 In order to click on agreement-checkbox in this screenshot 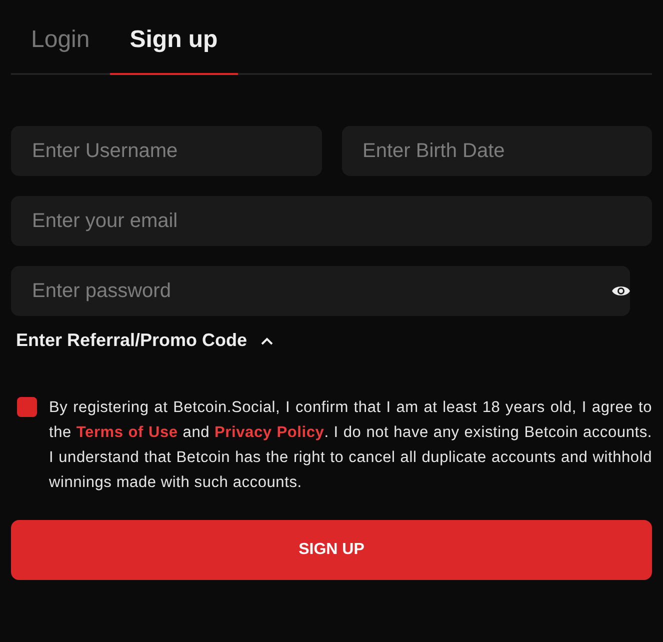, I will do `click(27, 407)`.